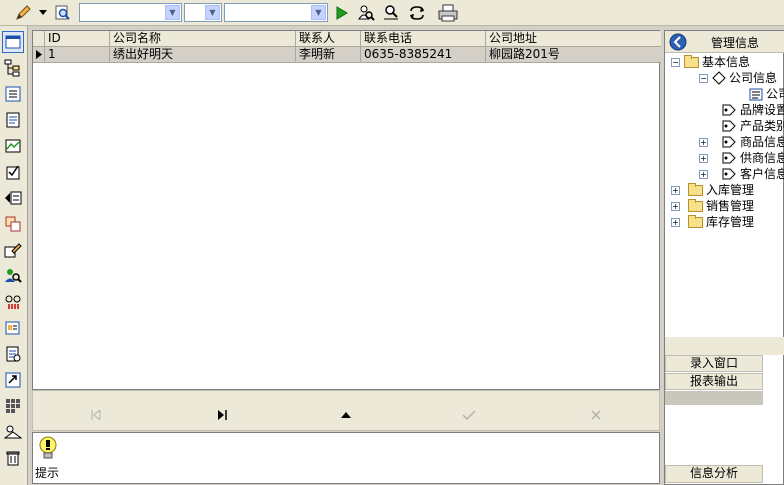 The height and width of the screenshot is (485, 784). Describe the element at coordinates (678, 42) in the screenshot. I see `collapse-panel-icon` at that location.